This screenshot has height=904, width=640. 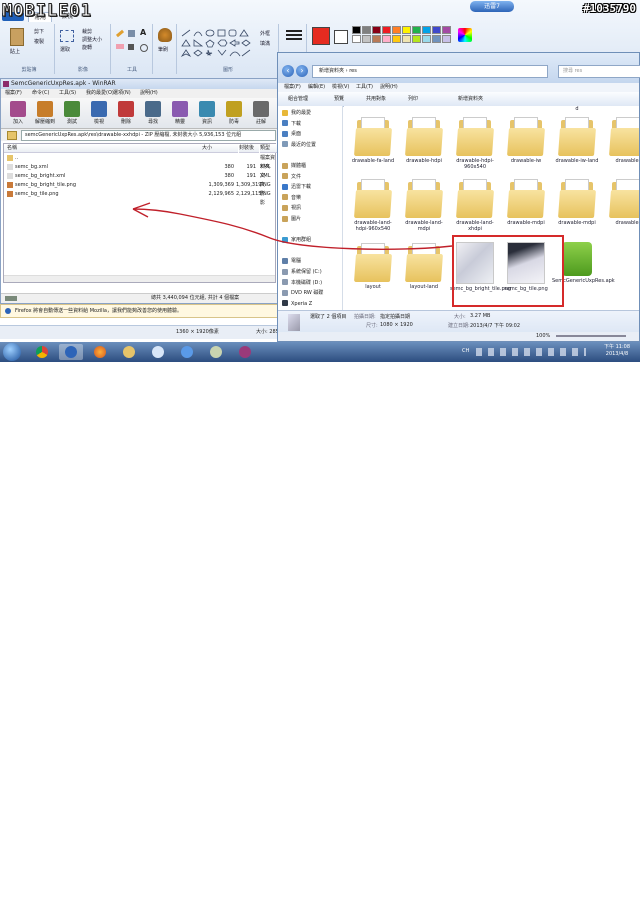 What do you see at coordinates (617, 347) in the screenshot?
I see `clock-time: 下午 11:08` at bounding box center [617, 347].